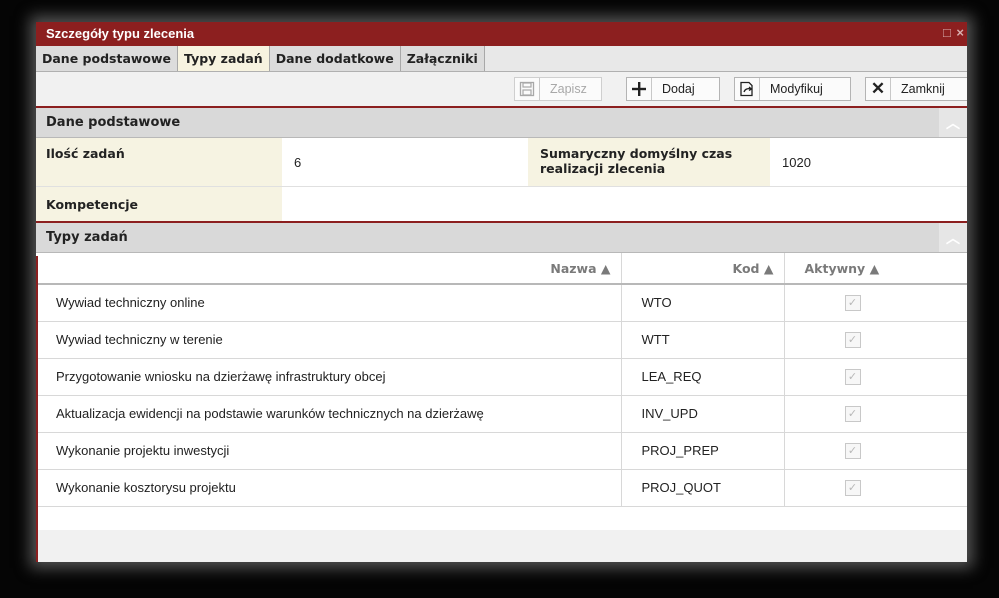  What do you see at coordinates (725, 58) in the screenshot?
I see `tab-bar-fill` at bounding box center [725, 58].